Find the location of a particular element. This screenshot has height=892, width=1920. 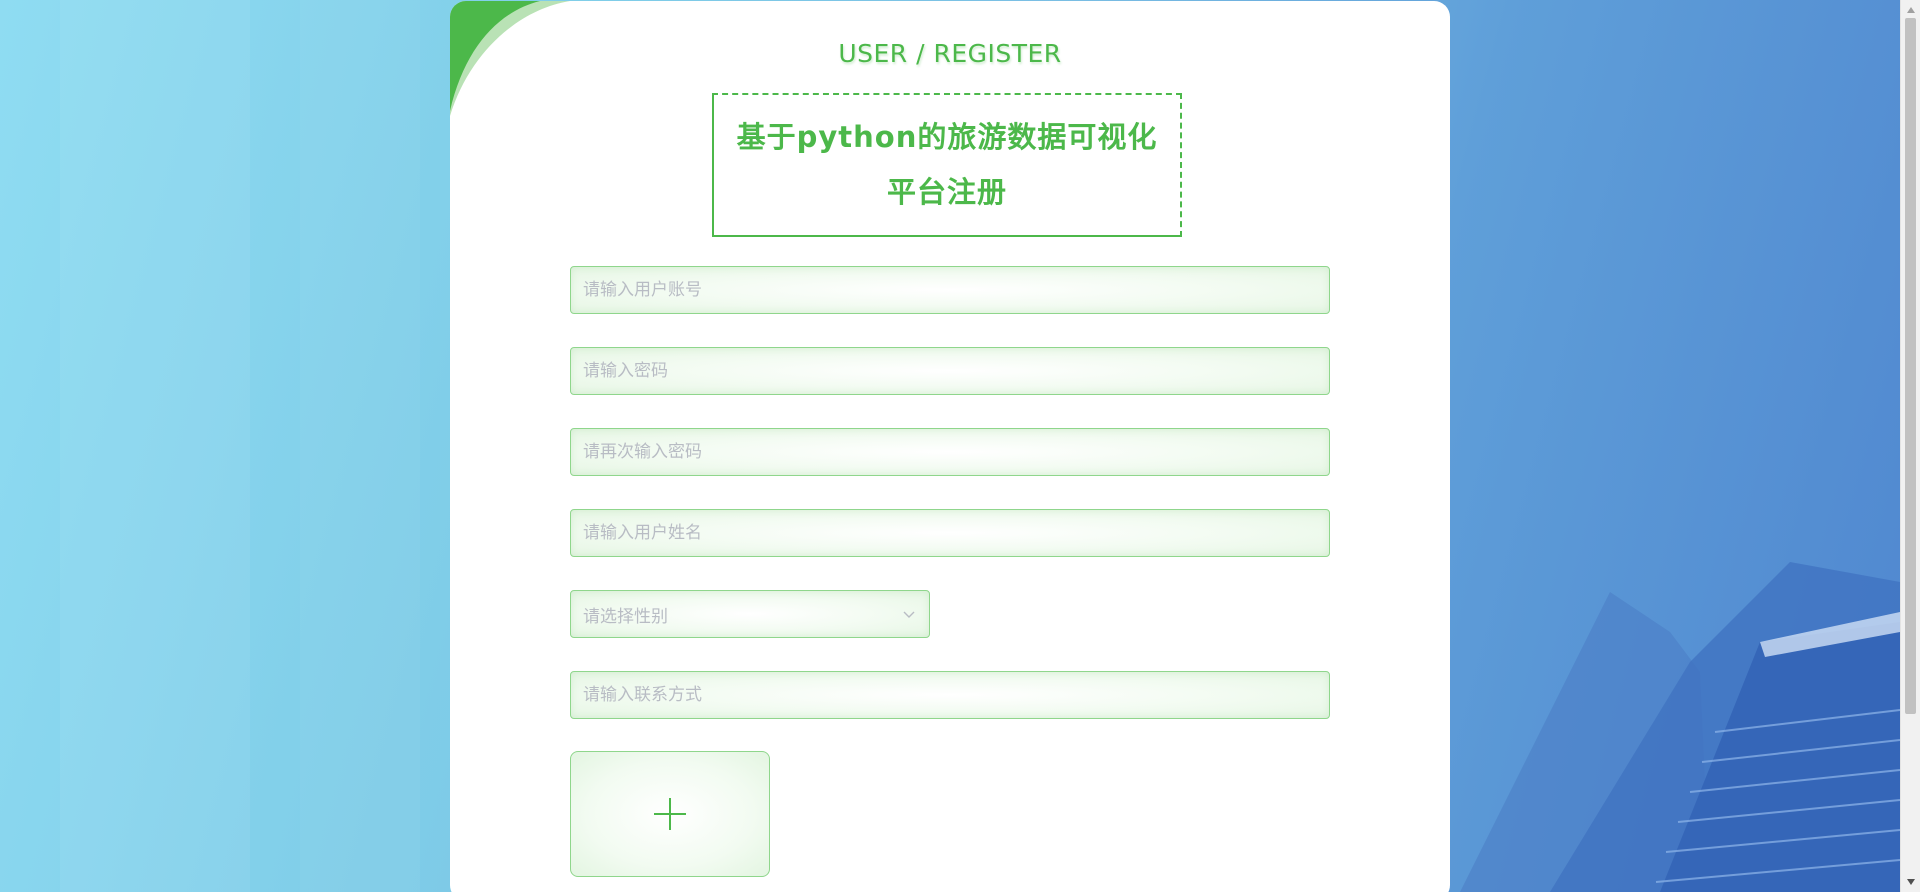

register-subtitle: USER / REGISTER is located at coordinates (950, 53).